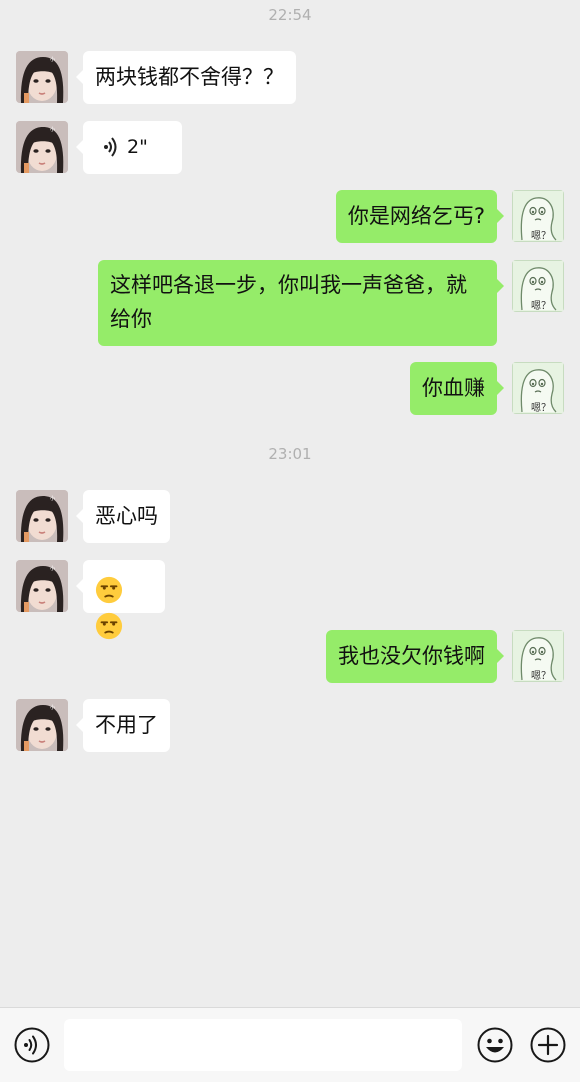 This screenshot has width=580, height=1082. Describe the element at coordinates (457, 388) in the screenshot. I see `message-bubble: 你血赚` at that location.